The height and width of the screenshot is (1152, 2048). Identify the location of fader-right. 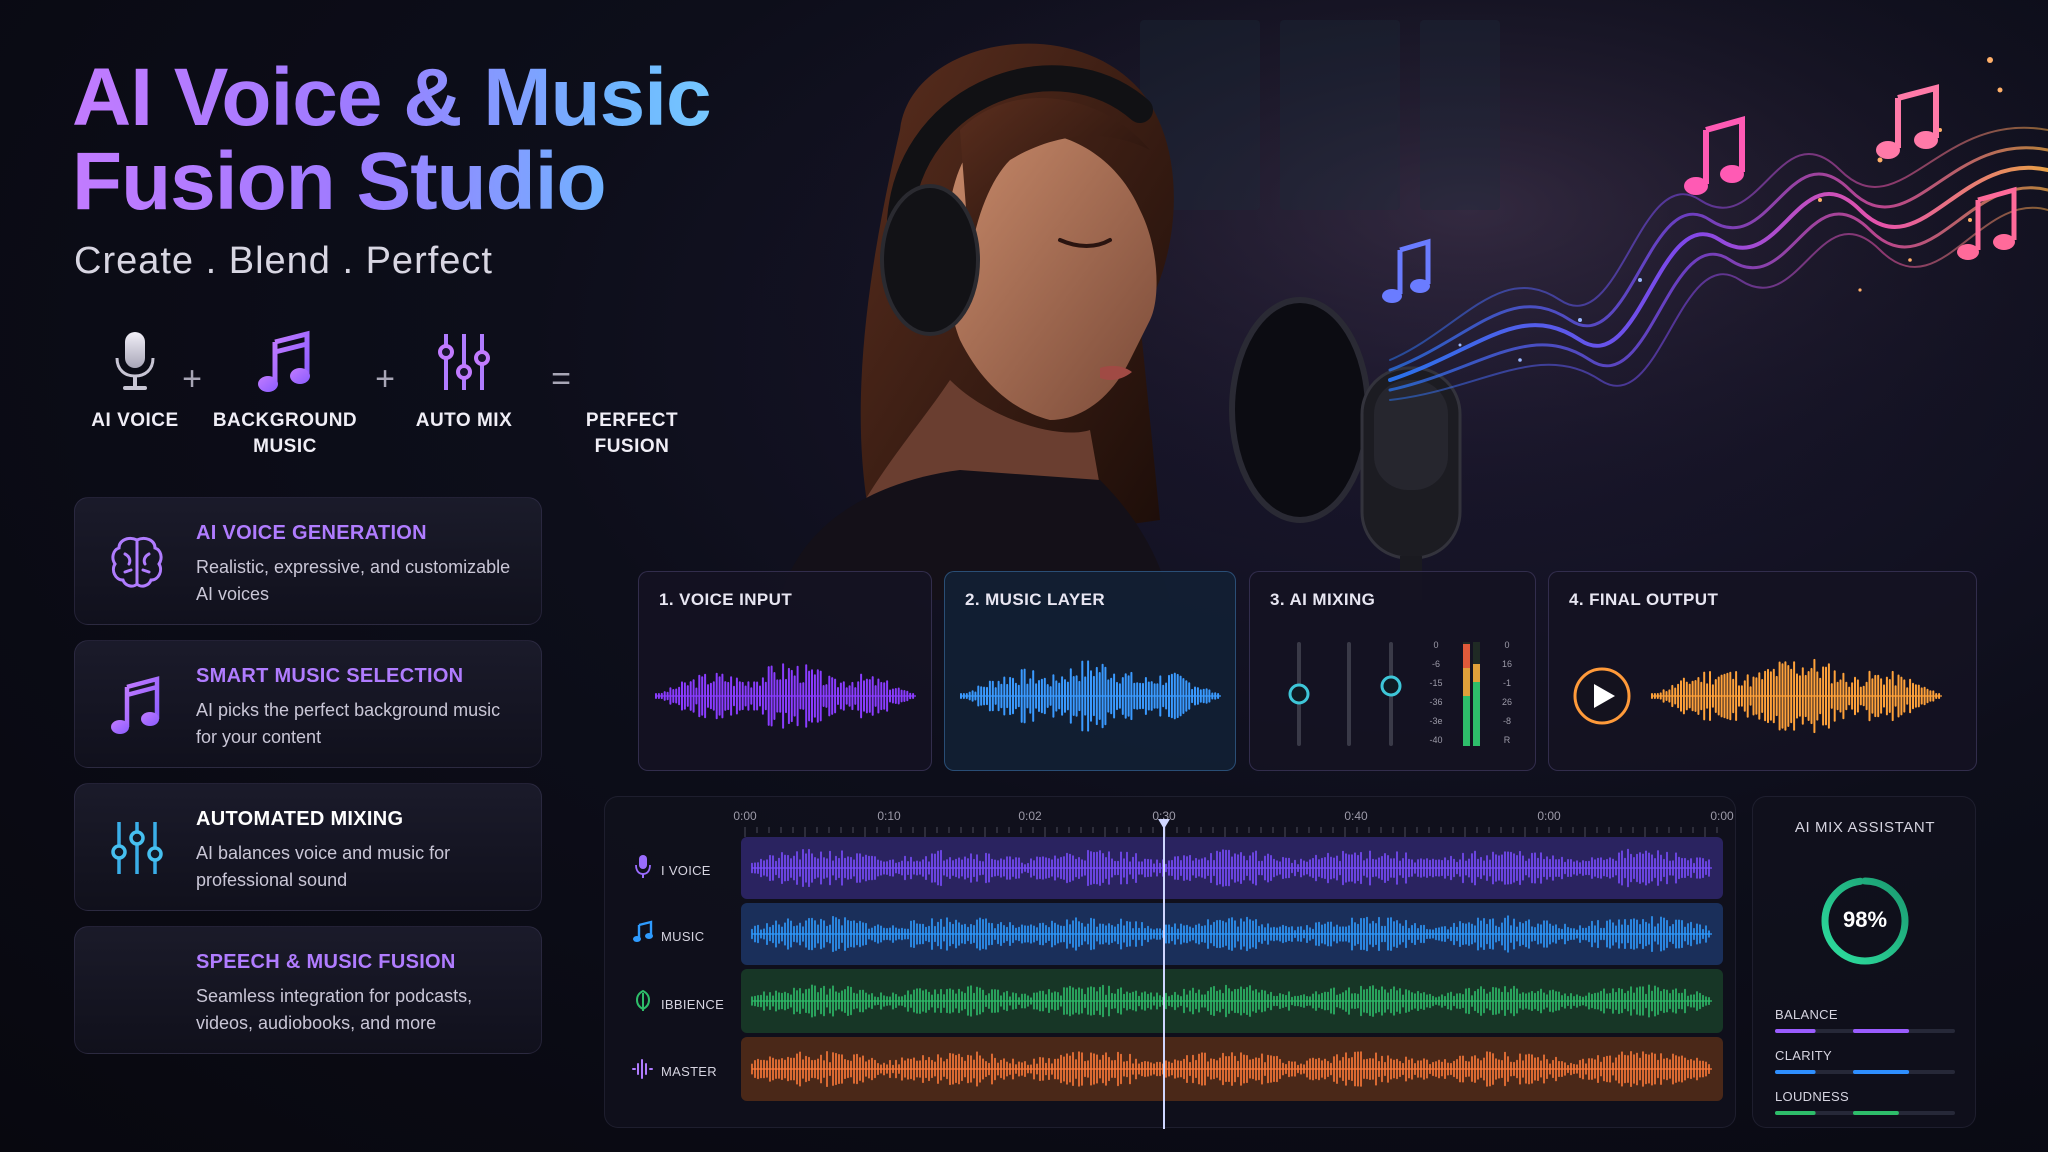
(1391, 694).